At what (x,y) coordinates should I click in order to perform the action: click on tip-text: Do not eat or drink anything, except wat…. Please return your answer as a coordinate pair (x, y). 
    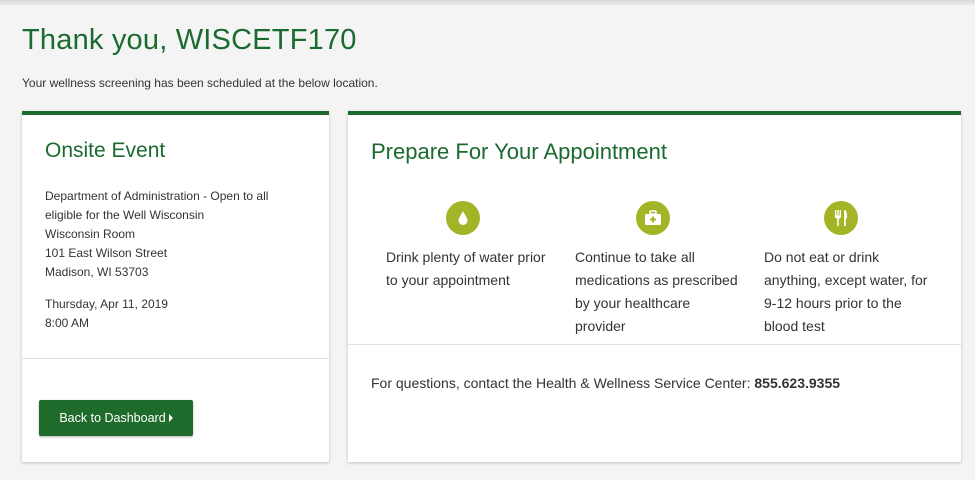
    Looking at the image, I should click on (846, 291).